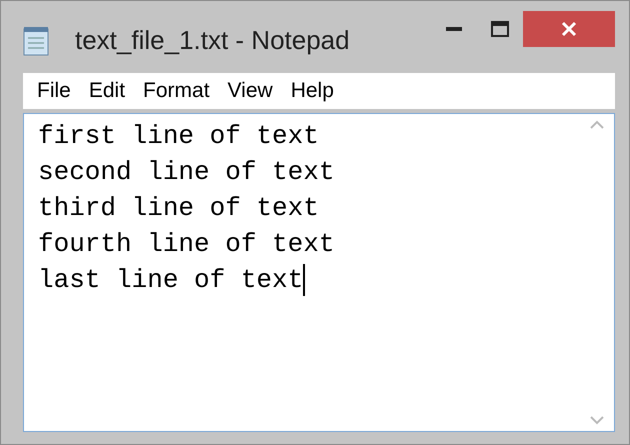 This screenshot has height=445, width=630. I want to click on menu-item: File, so click(54, 91).